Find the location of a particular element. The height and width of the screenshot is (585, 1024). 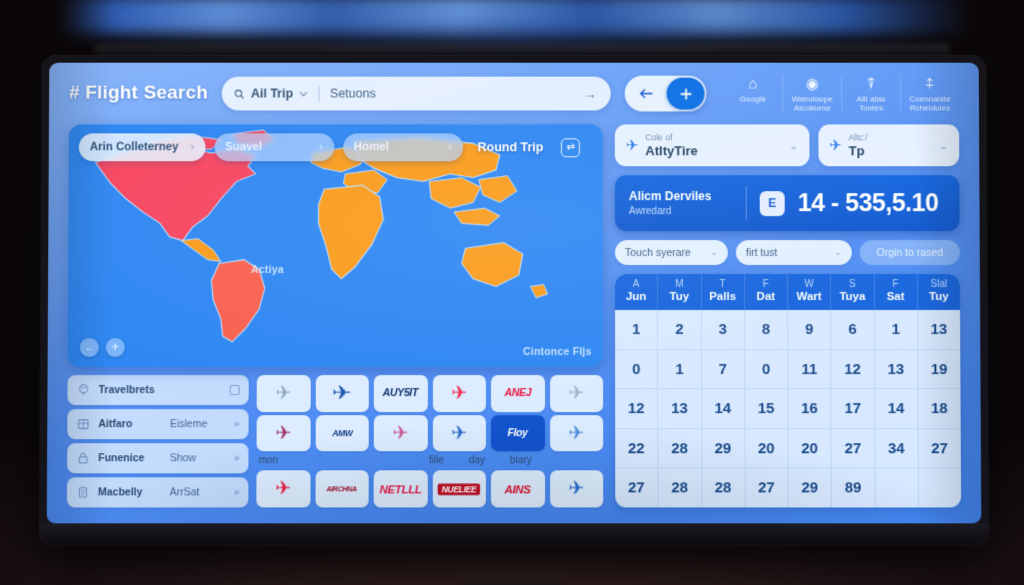

calendar-day-cell: 6 is located at coordinates (852, 329).